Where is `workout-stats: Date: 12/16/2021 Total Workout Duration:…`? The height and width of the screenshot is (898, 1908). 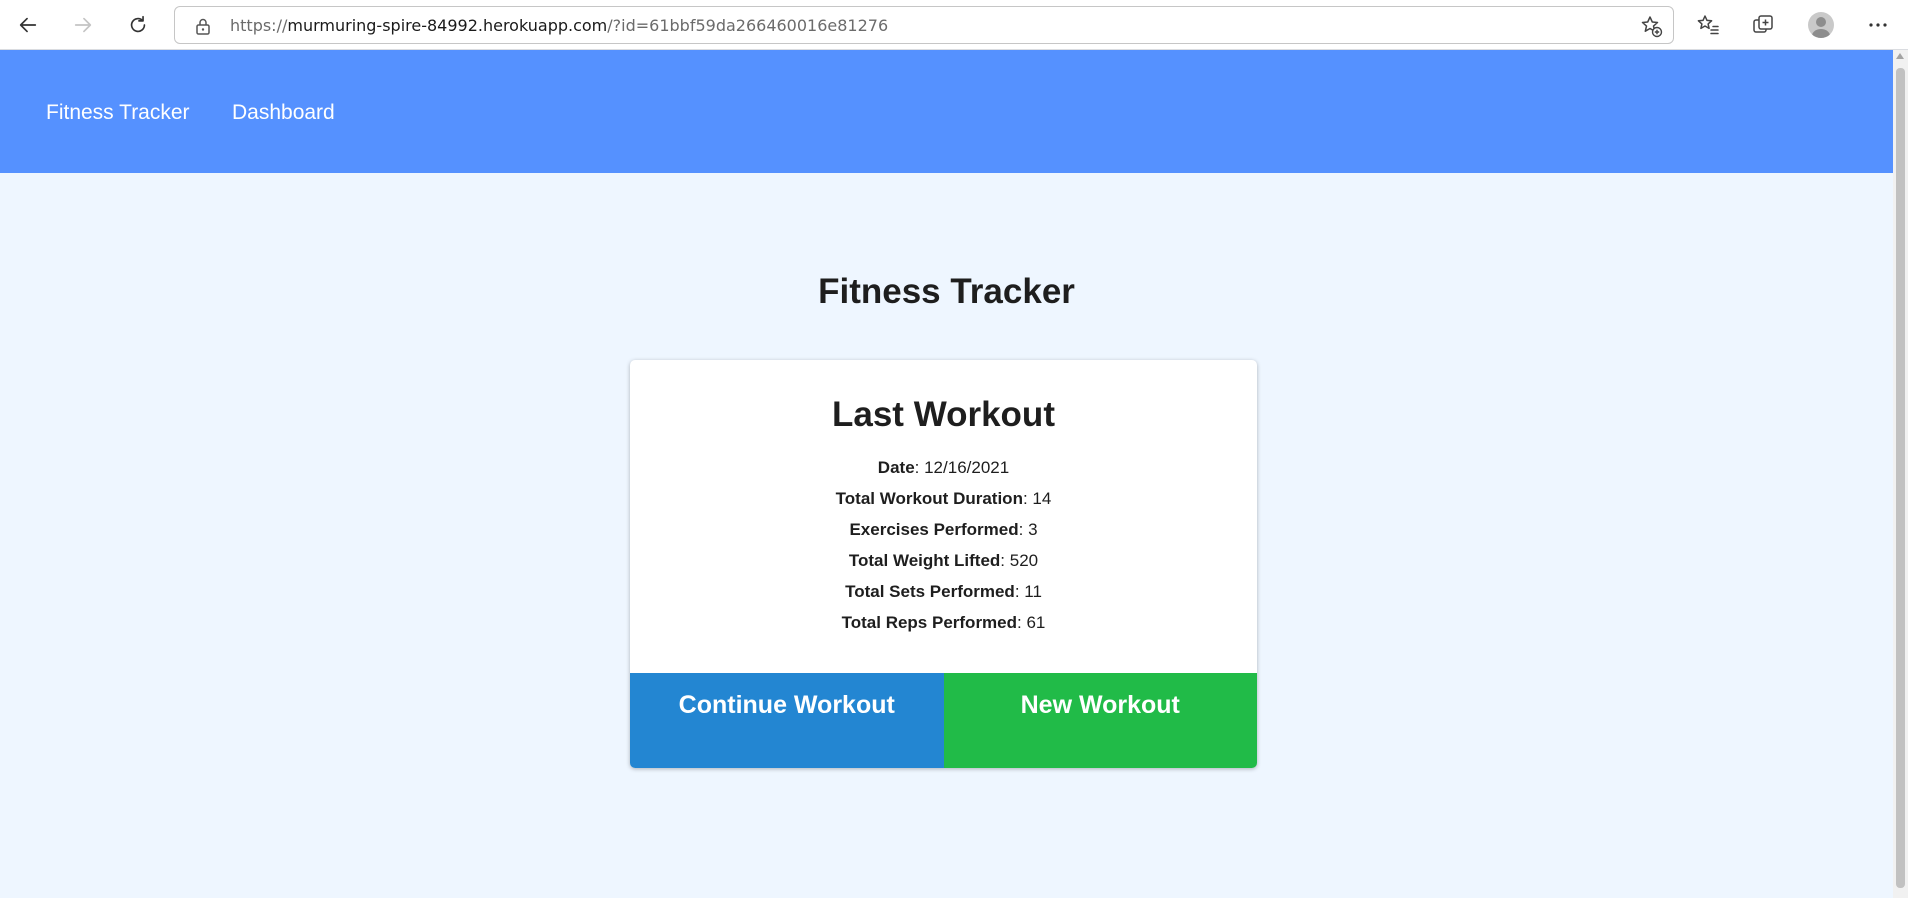
workout-stats: Date: 12/16/2021 Total Workout Duration:… is located at coordinates (943, 547).